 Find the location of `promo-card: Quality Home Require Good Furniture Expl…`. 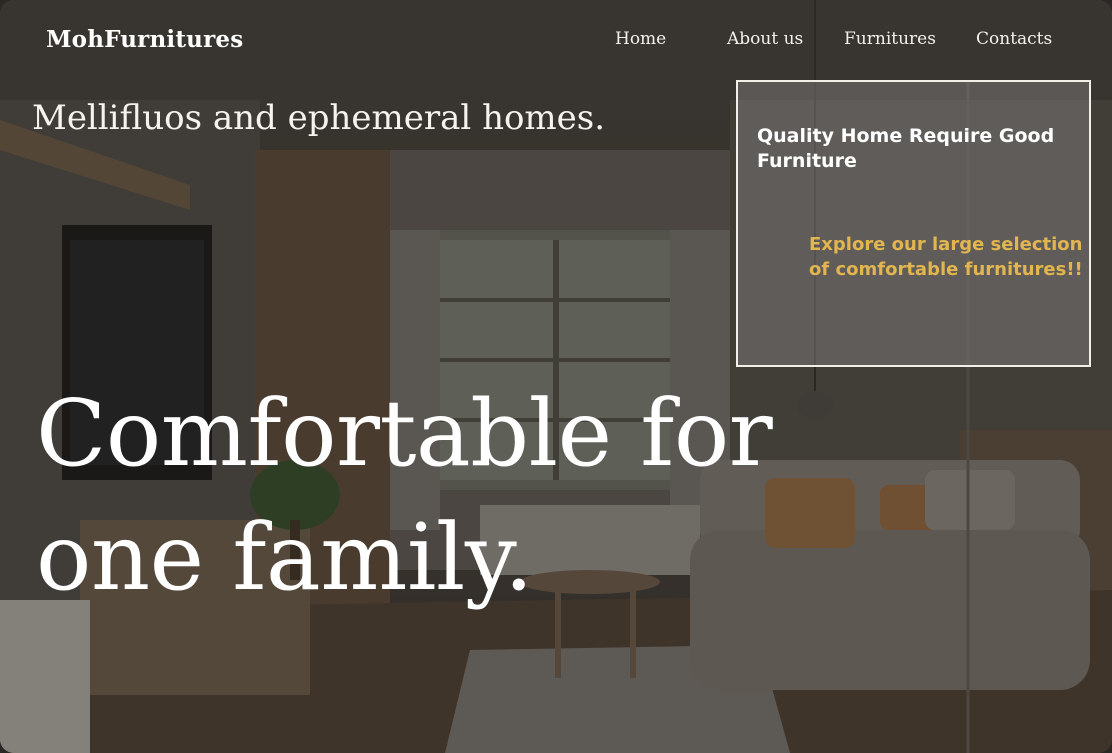

promo-card: Quality Home Require Good Furniture Expl… is located at coordinates (913, 223).